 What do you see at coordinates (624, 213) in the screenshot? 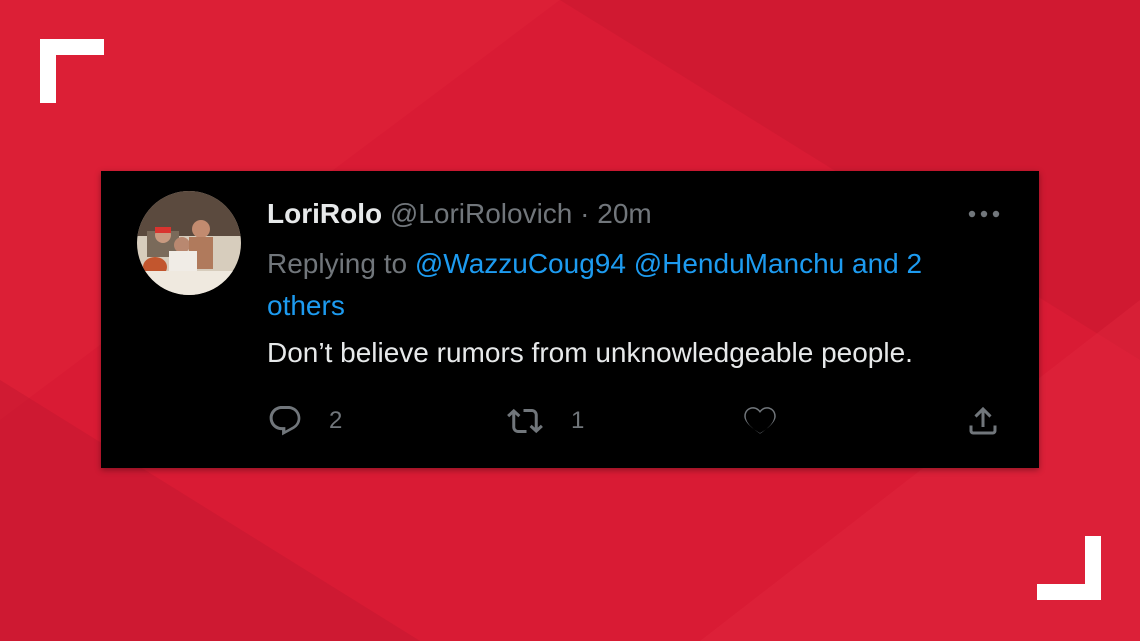
I see `tweet-timestamp: 20m` at bounding box center [624, 213].